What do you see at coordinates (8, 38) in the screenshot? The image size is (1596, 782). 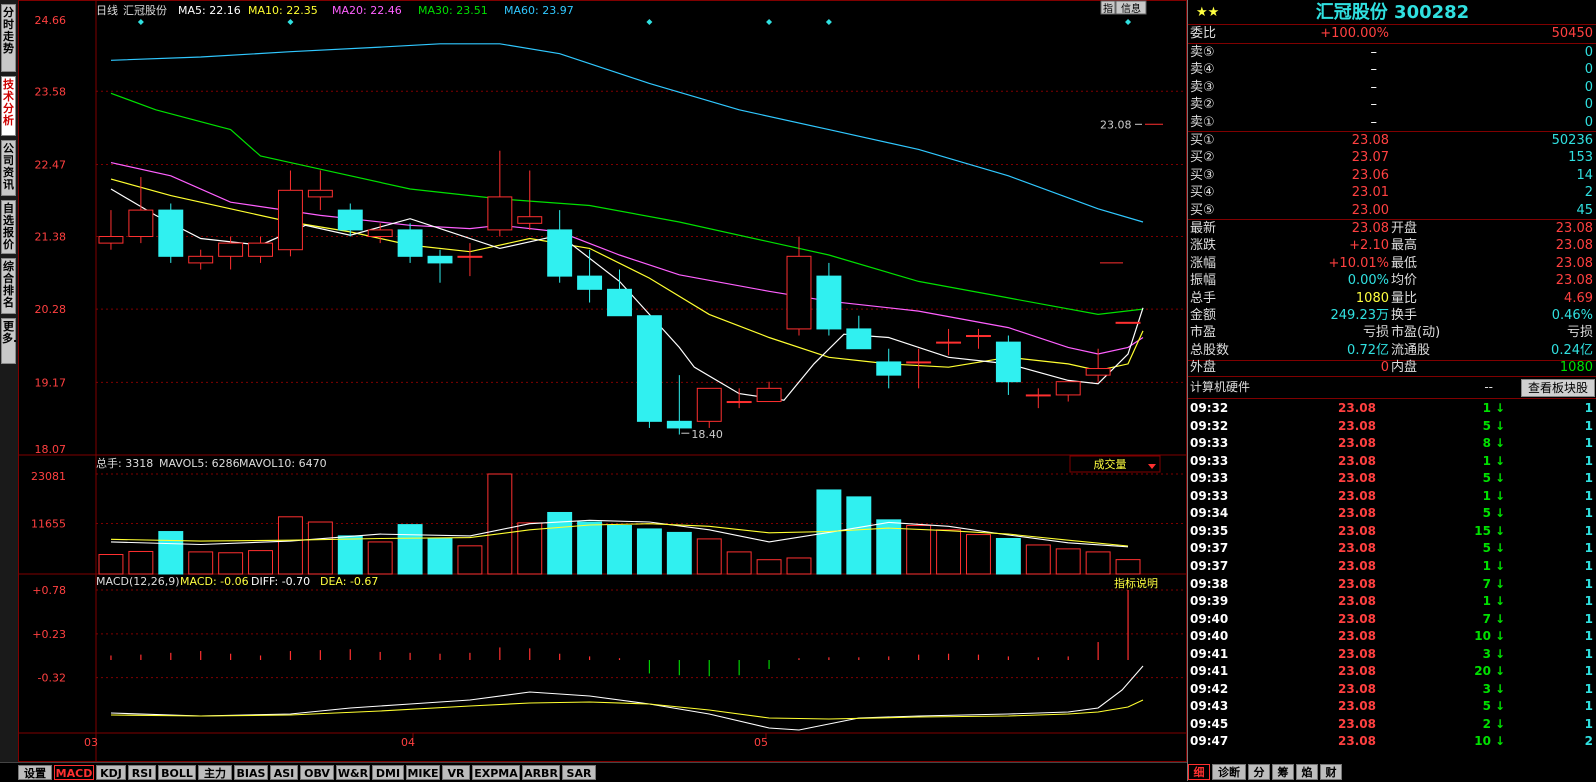 I see `left-tab-0: 分时走势` at bounding box center [8, 38].